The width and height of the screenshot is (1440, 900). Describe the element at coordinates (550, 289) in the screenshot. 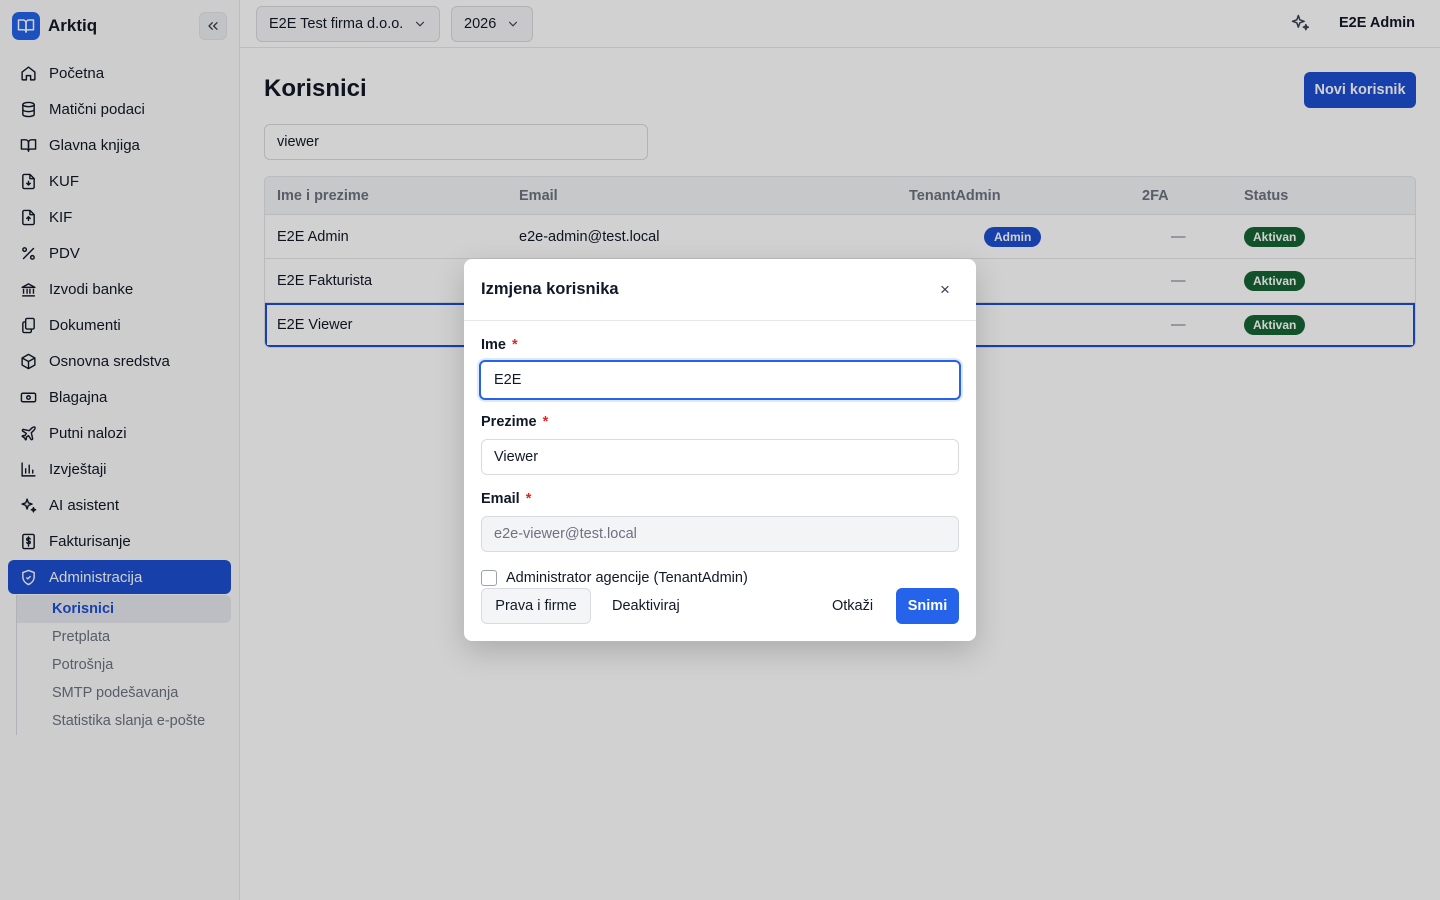

I see `dialog-title: Izmjena korisnika` at that location.